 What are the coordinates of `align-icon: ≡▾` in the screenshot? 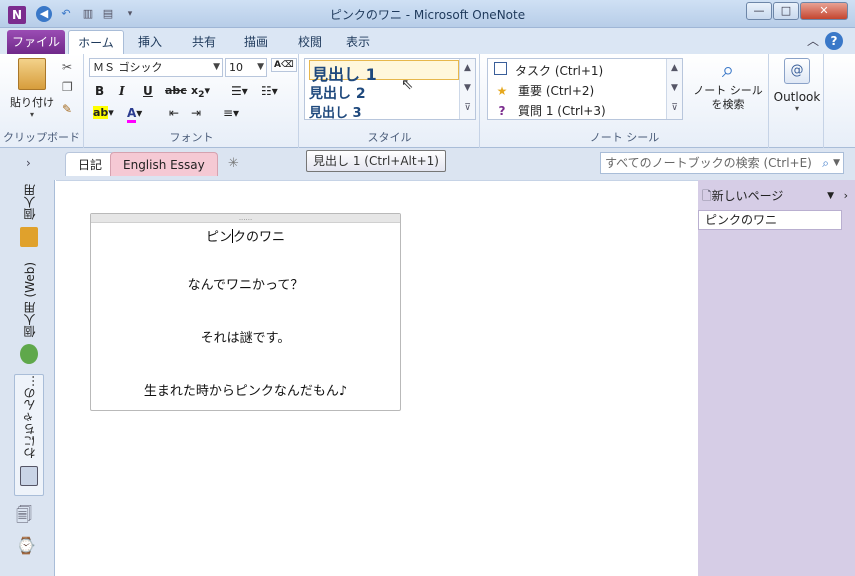 It's located at (231, 113).